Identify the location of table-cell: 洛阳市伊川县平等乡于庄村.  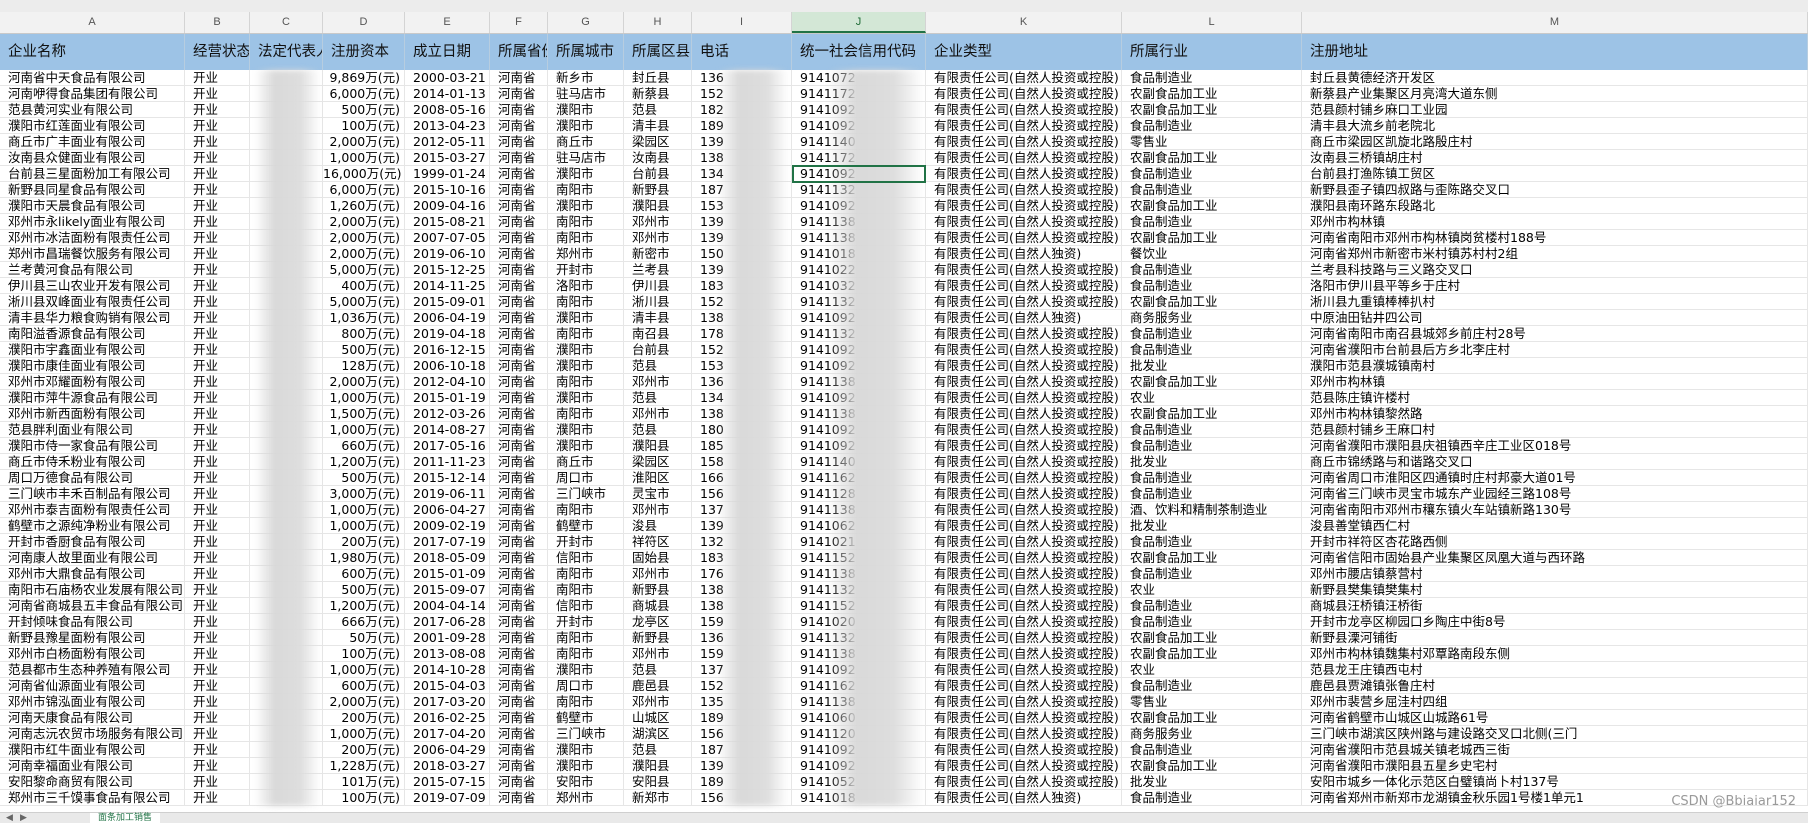
(1555, 285).